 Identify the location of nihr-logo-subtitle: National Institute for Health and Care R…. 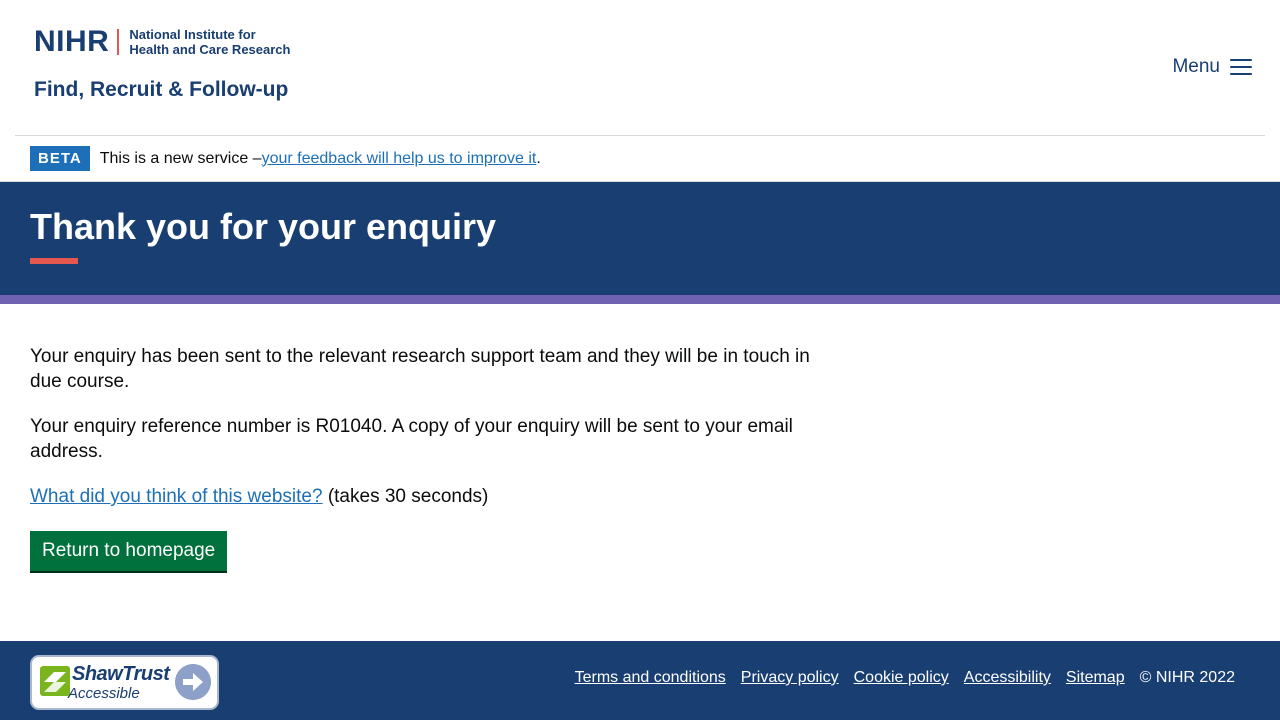
(209, 42).